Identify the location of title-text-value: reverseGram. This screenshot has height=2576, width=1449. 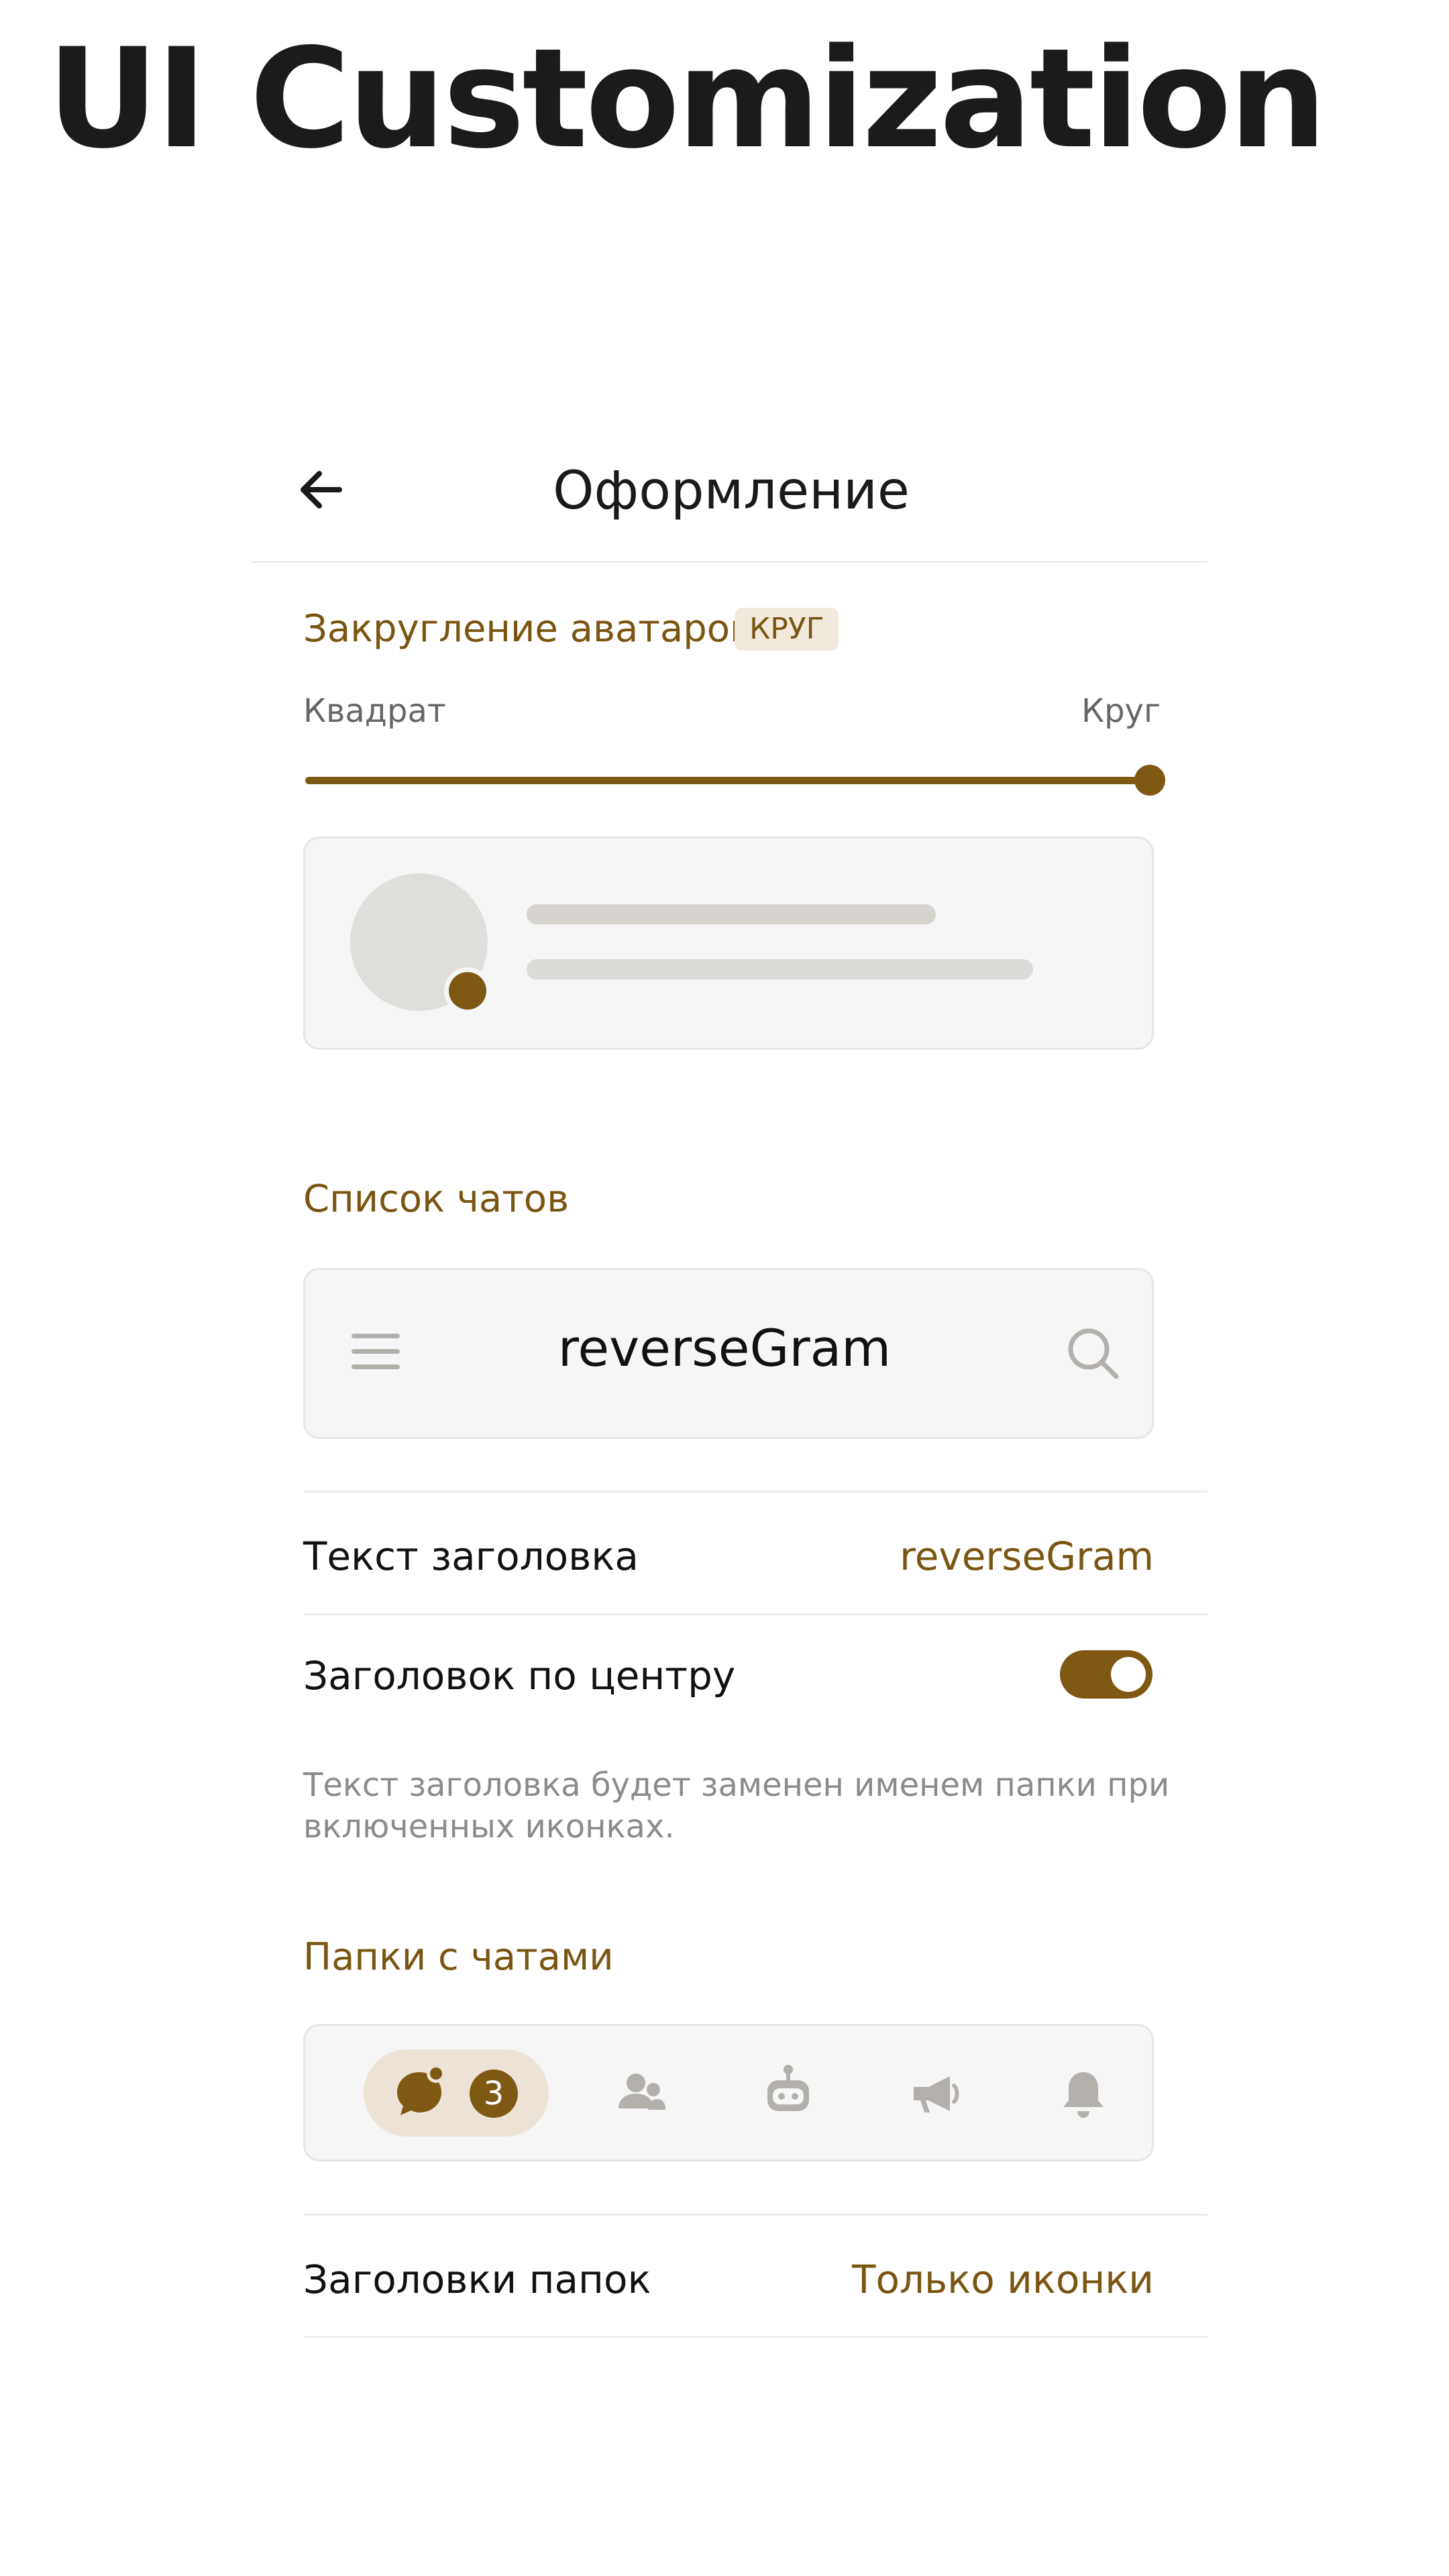
(1027, 1556).